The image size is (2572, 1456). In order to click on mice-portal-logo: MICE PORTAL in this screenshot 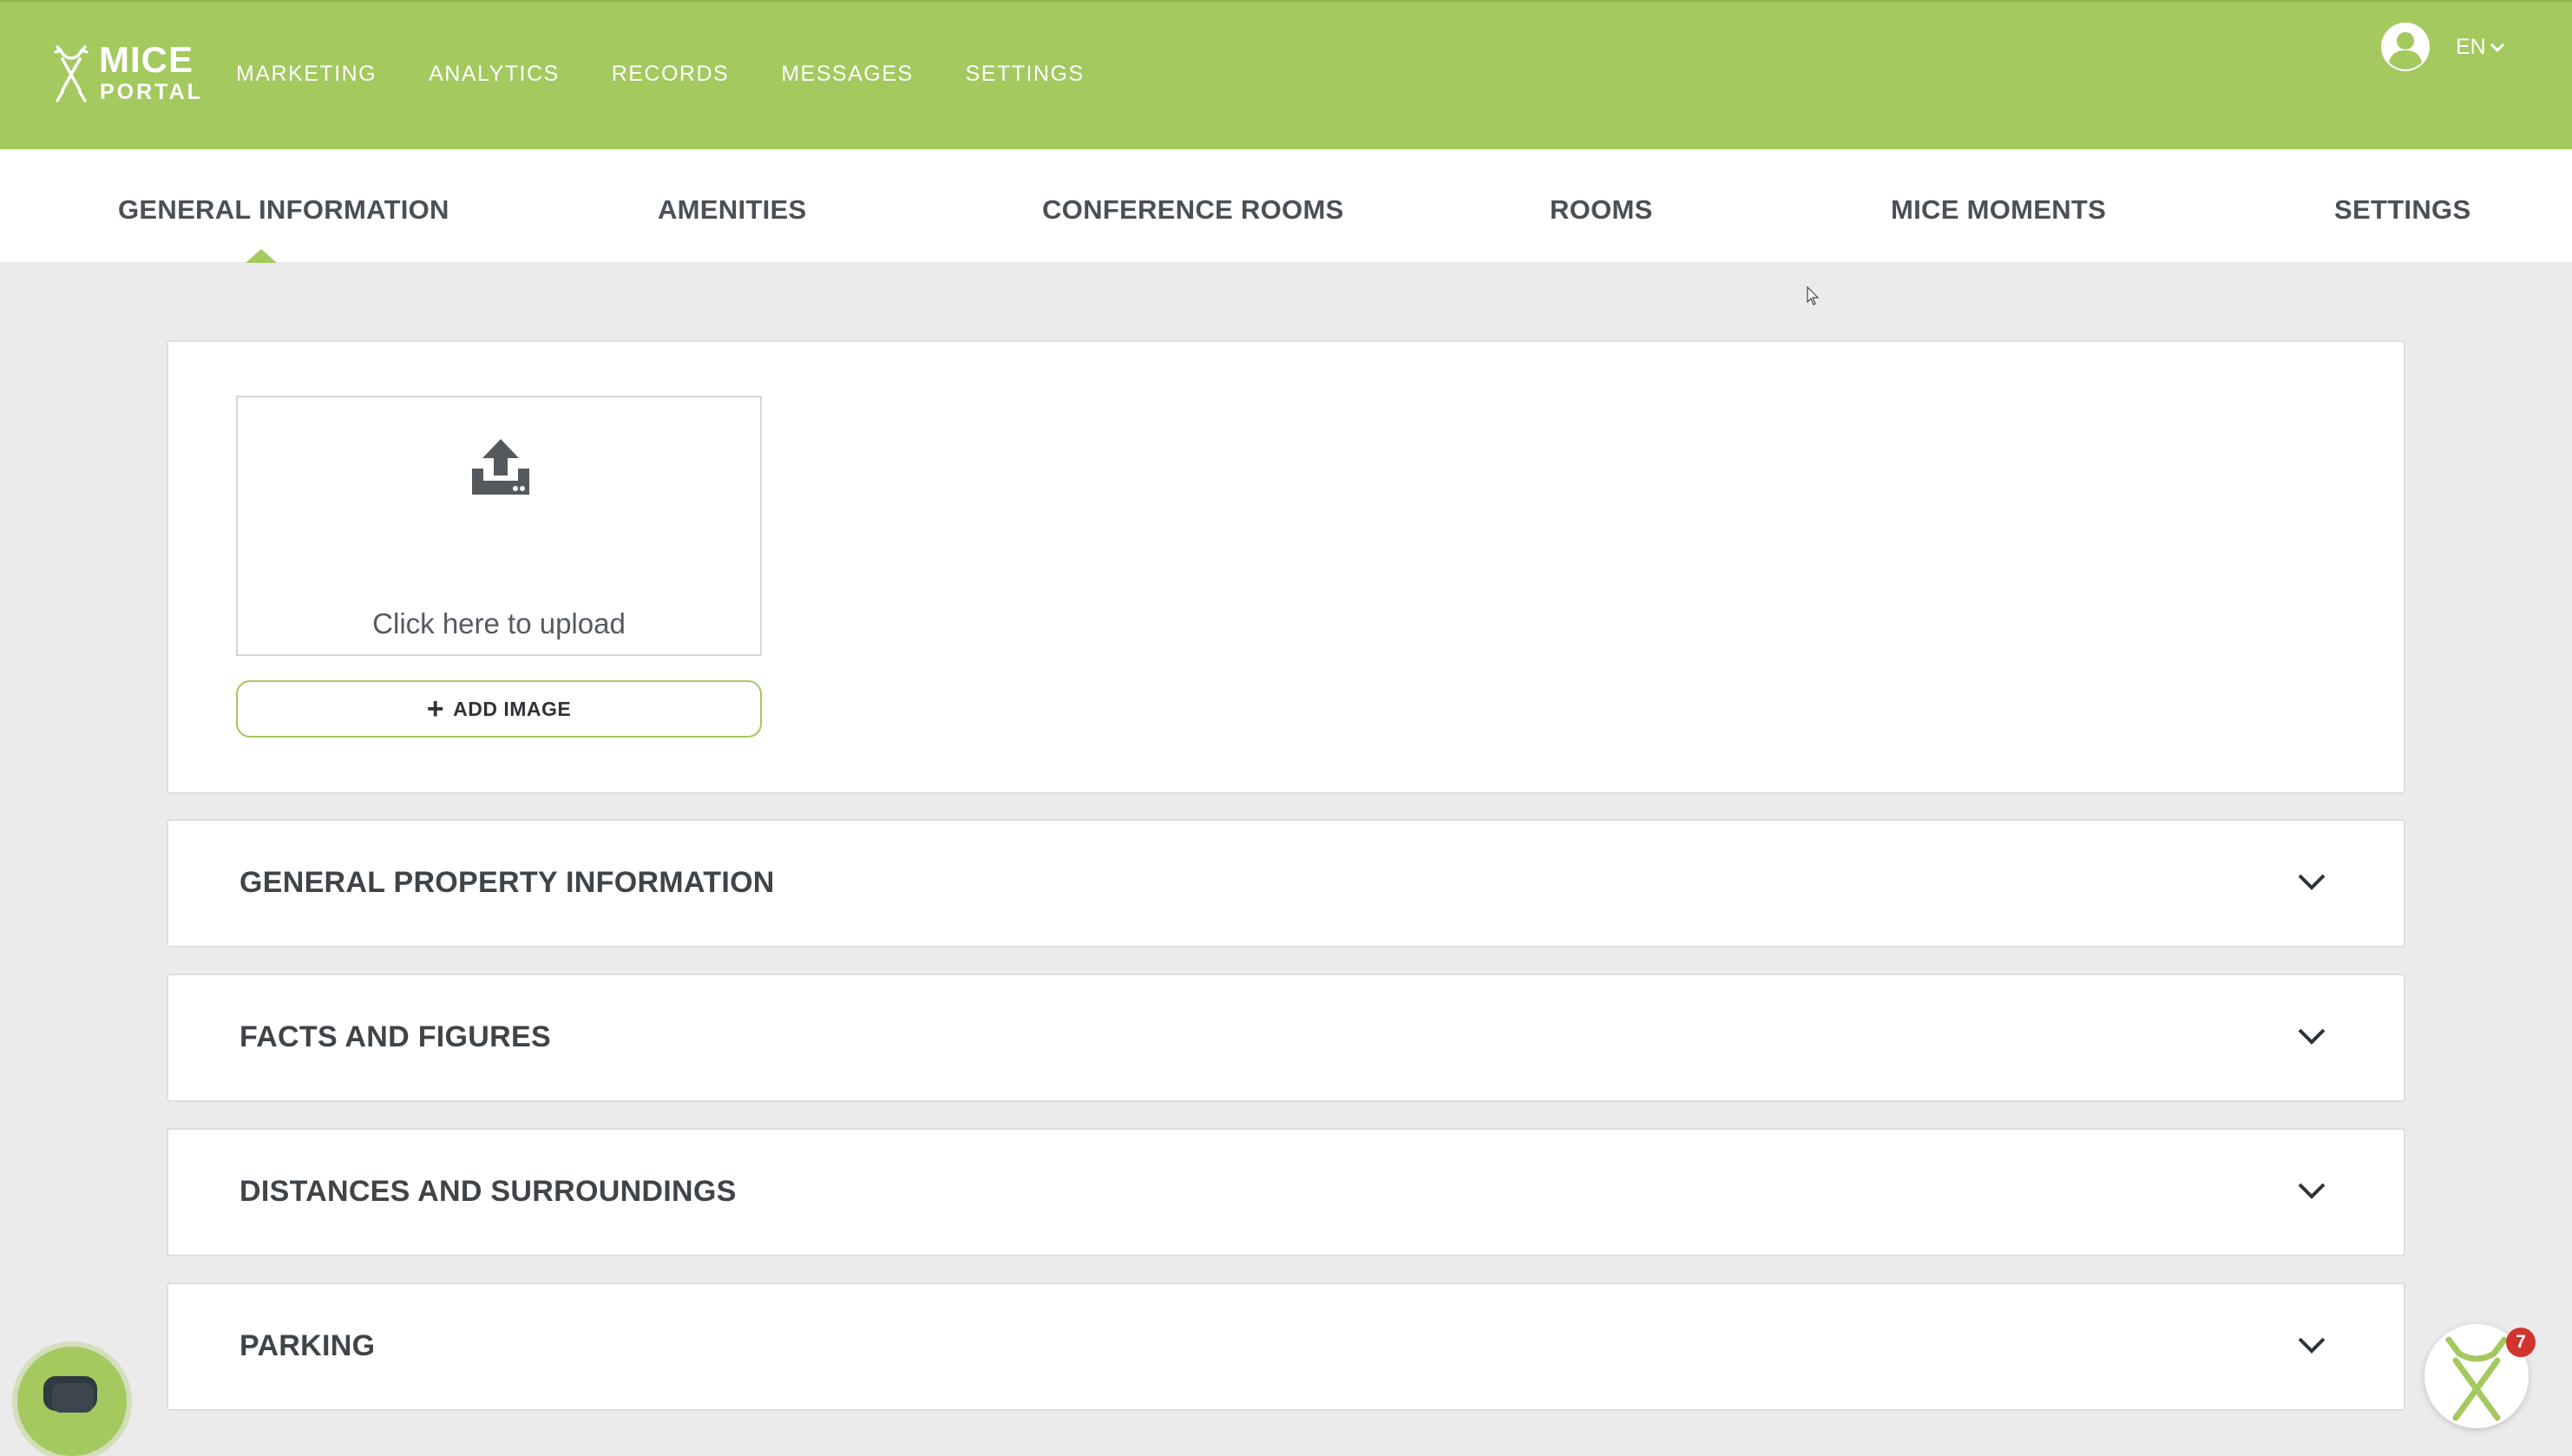, I will do `click(126, 74)`.